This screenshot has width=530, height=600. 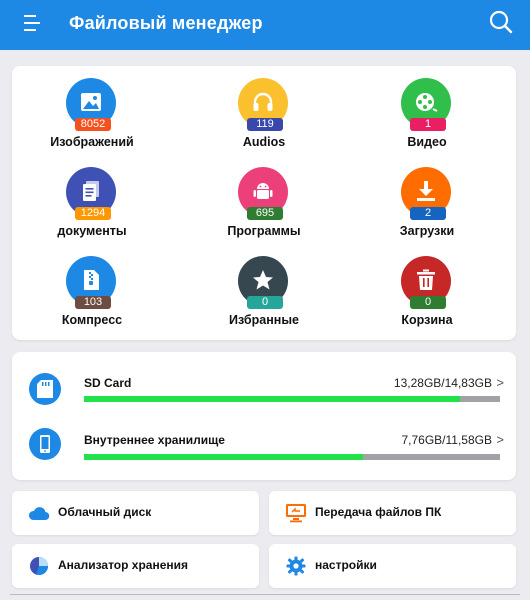 I want to click on category-programs: 695 Программы, so click(x=264, y=209).